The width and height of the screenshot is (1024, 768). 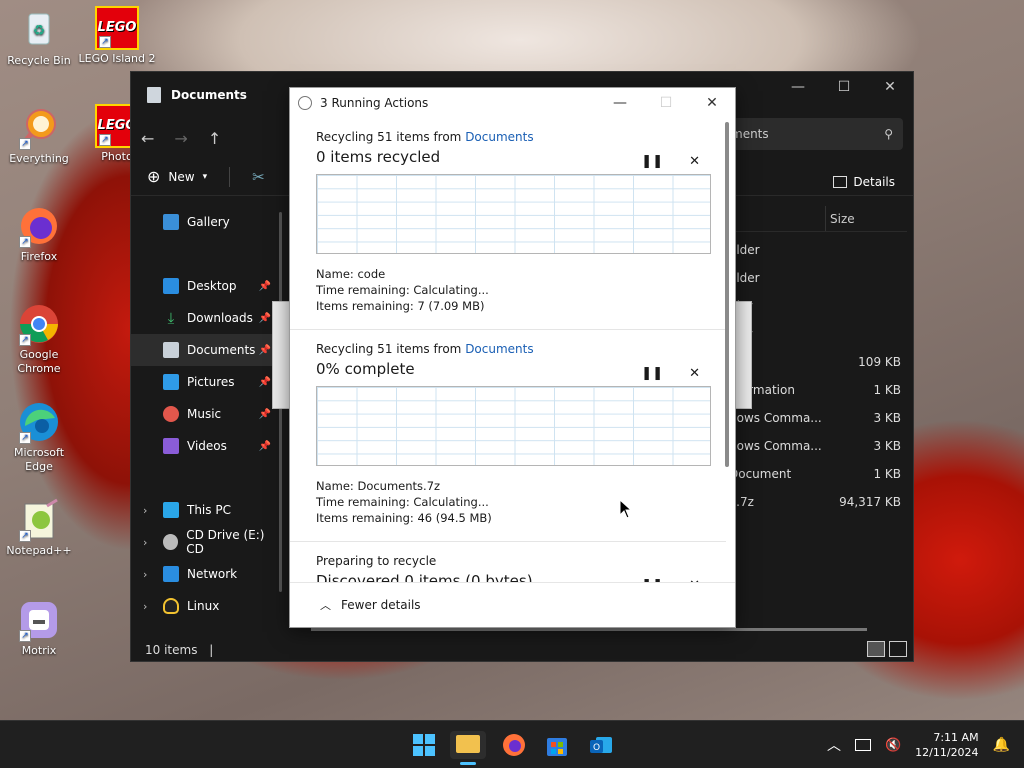 I want to click on details-pane-button: Details, so click(x=864, y=182).